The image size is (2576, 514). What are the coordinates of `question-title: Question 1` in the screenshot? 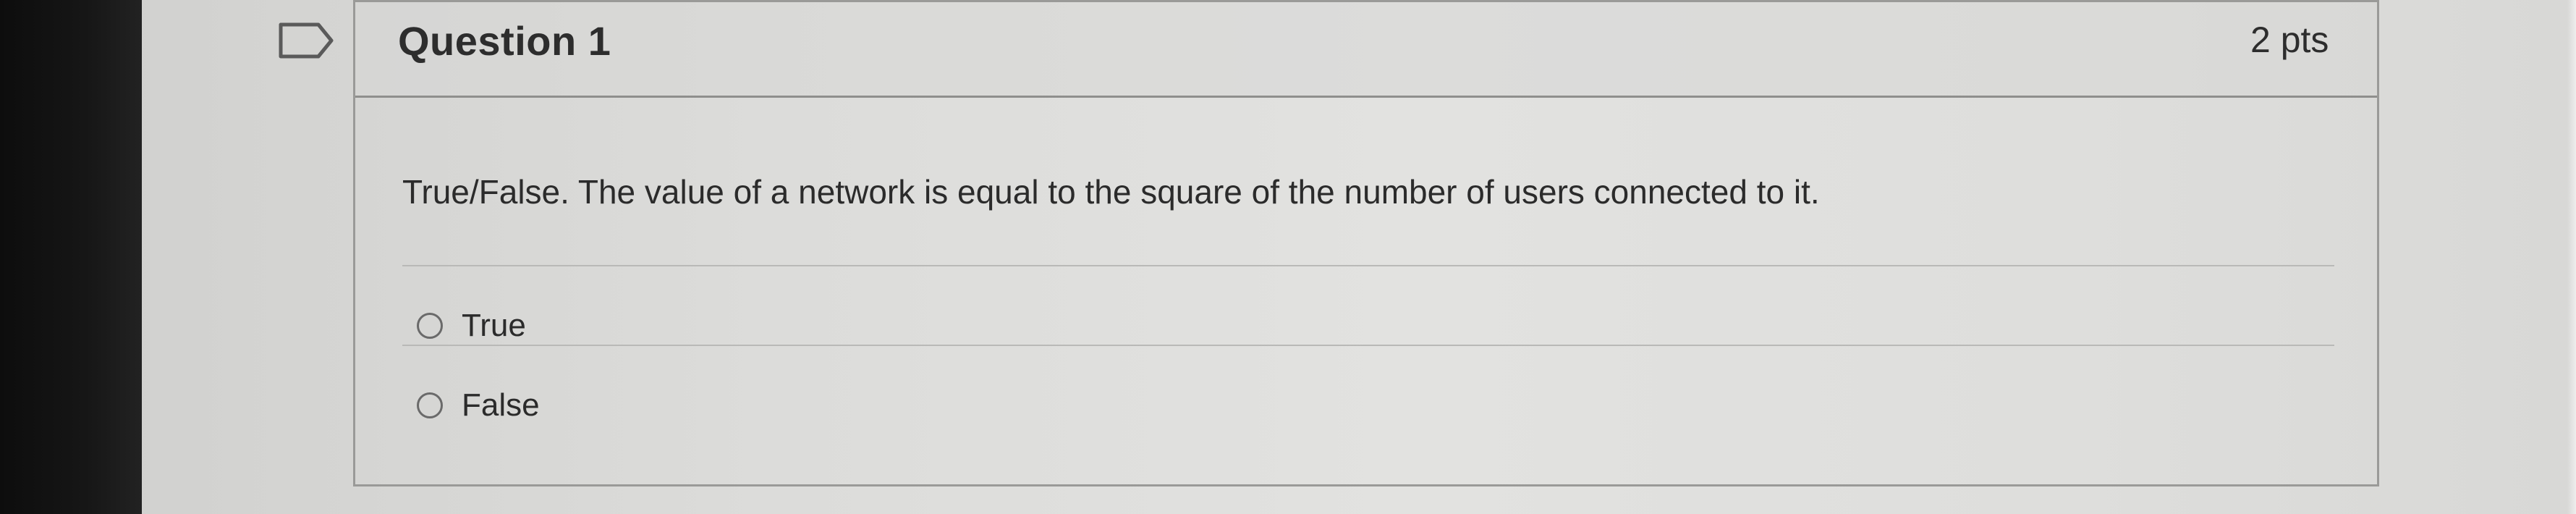 It's located at (504, 41).